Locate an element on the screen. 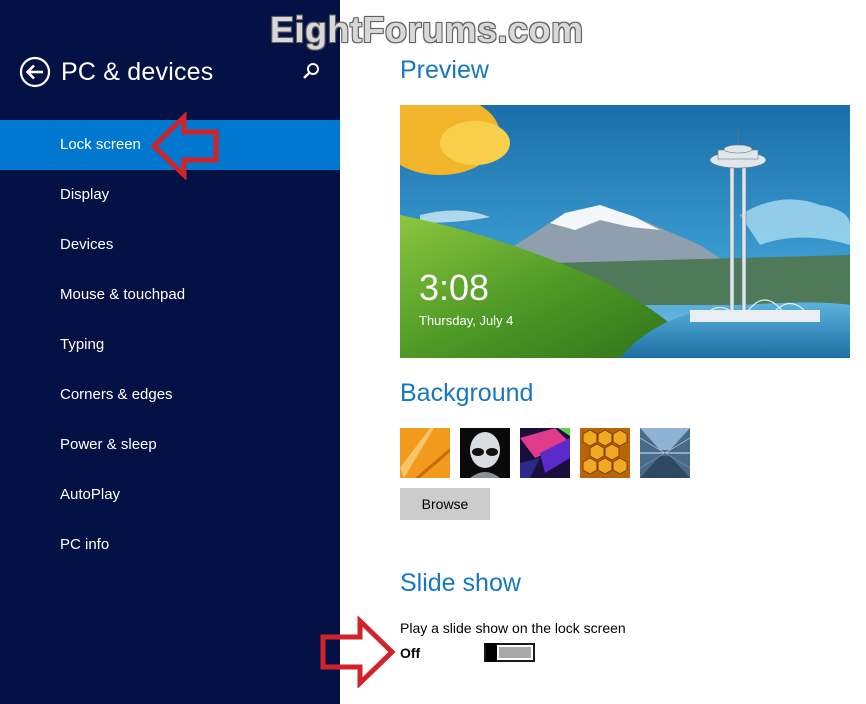 The width and height of the screenshot is (866, 704). toggle-thumb is located at coordinates (491, 652).